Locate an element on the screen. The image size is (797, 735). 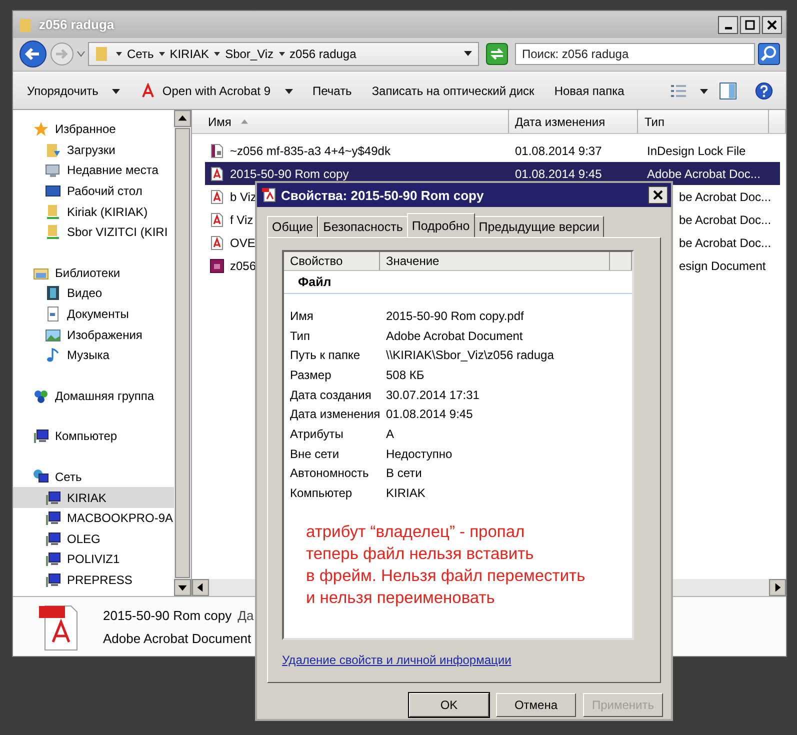
field-label: Да is located at coordinates (246, 615).